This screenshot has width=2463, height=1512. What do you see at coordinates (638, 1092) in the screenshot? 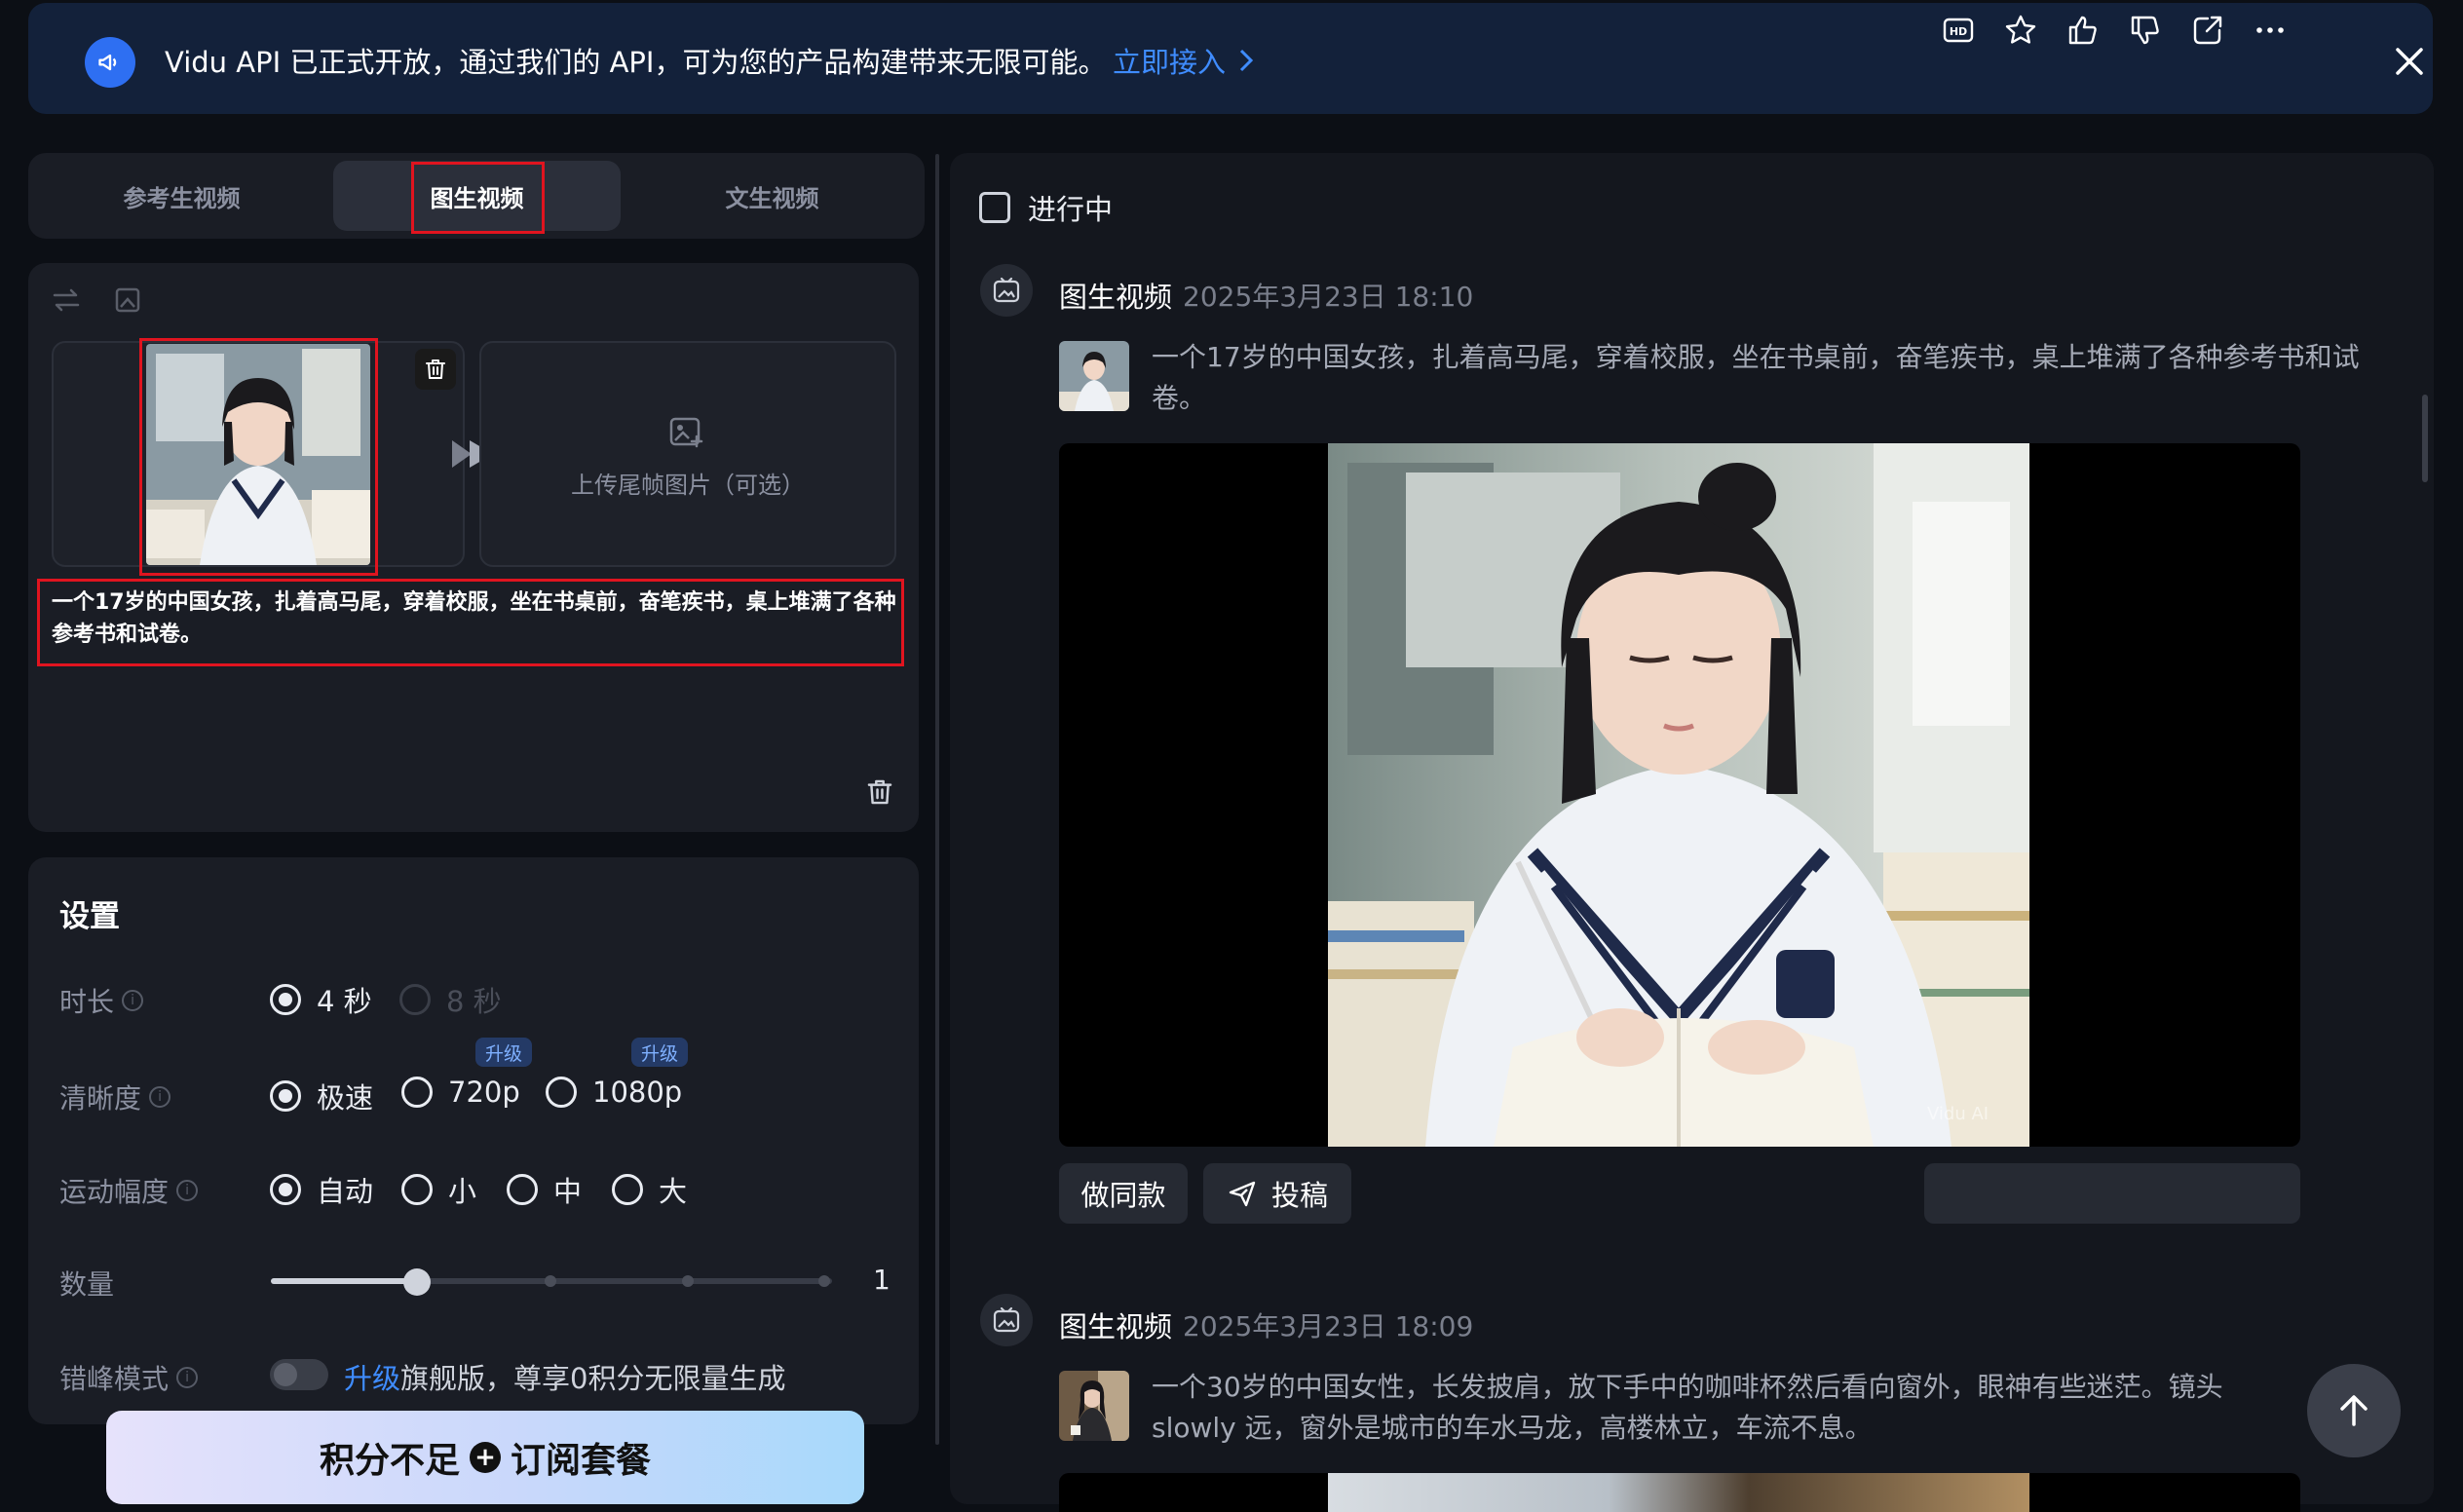
I see `resolution-option-label: 1080p` at bounding box center [638, 1092].